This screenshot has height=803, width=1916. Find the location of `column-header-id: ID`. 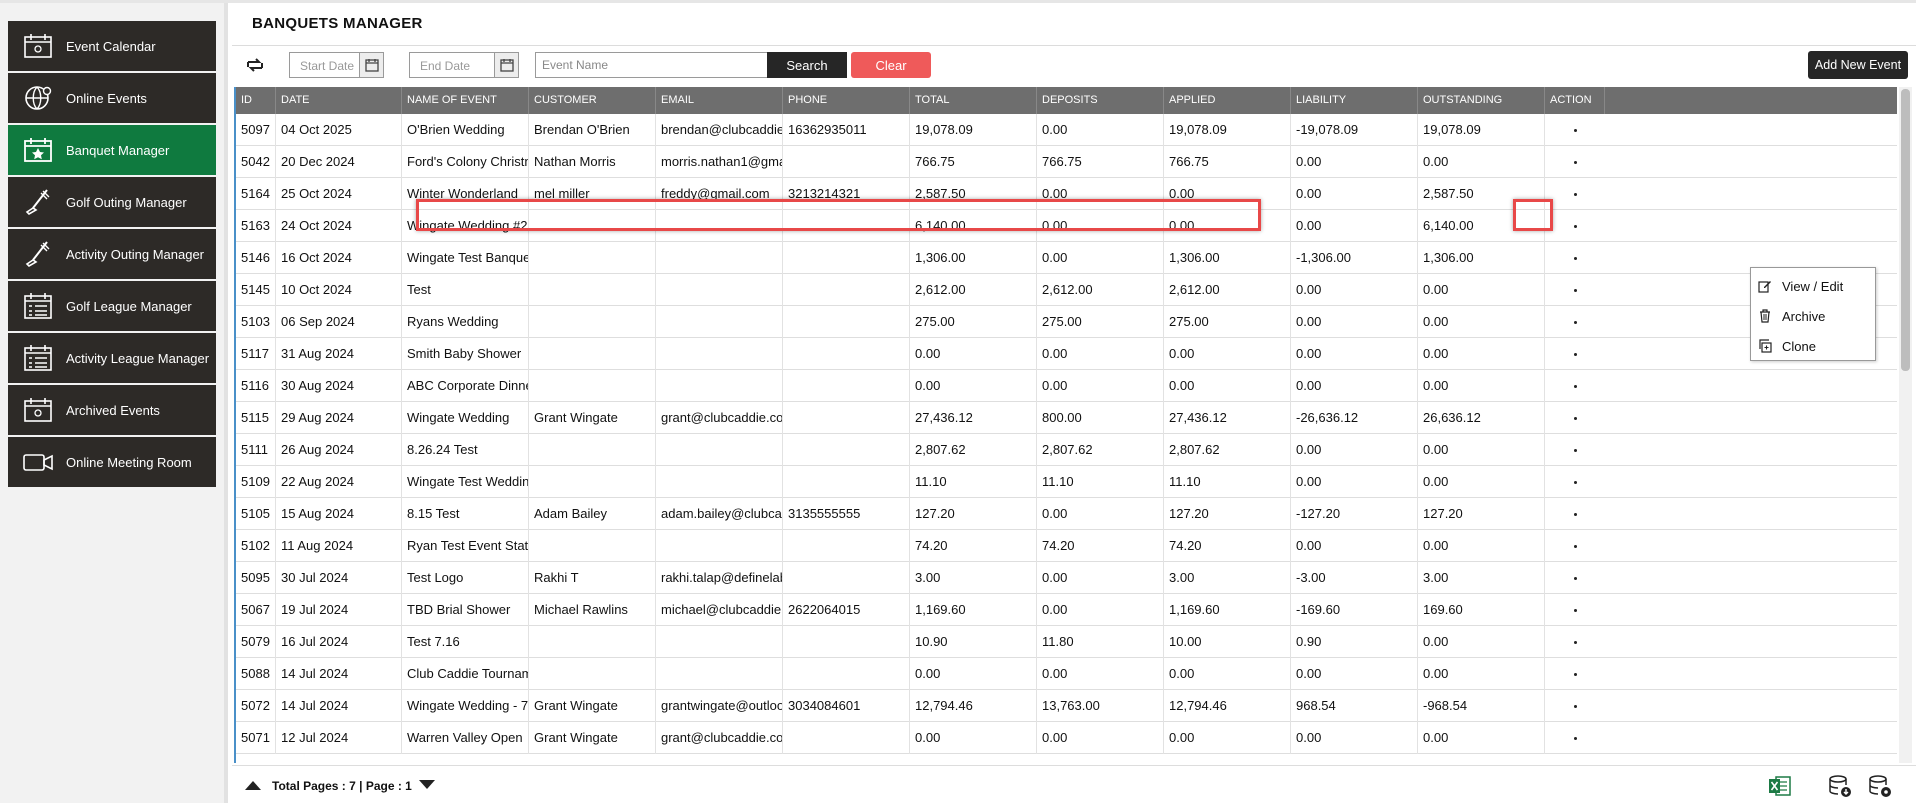

column-header-id: ID is located at coordinates (256, 100).